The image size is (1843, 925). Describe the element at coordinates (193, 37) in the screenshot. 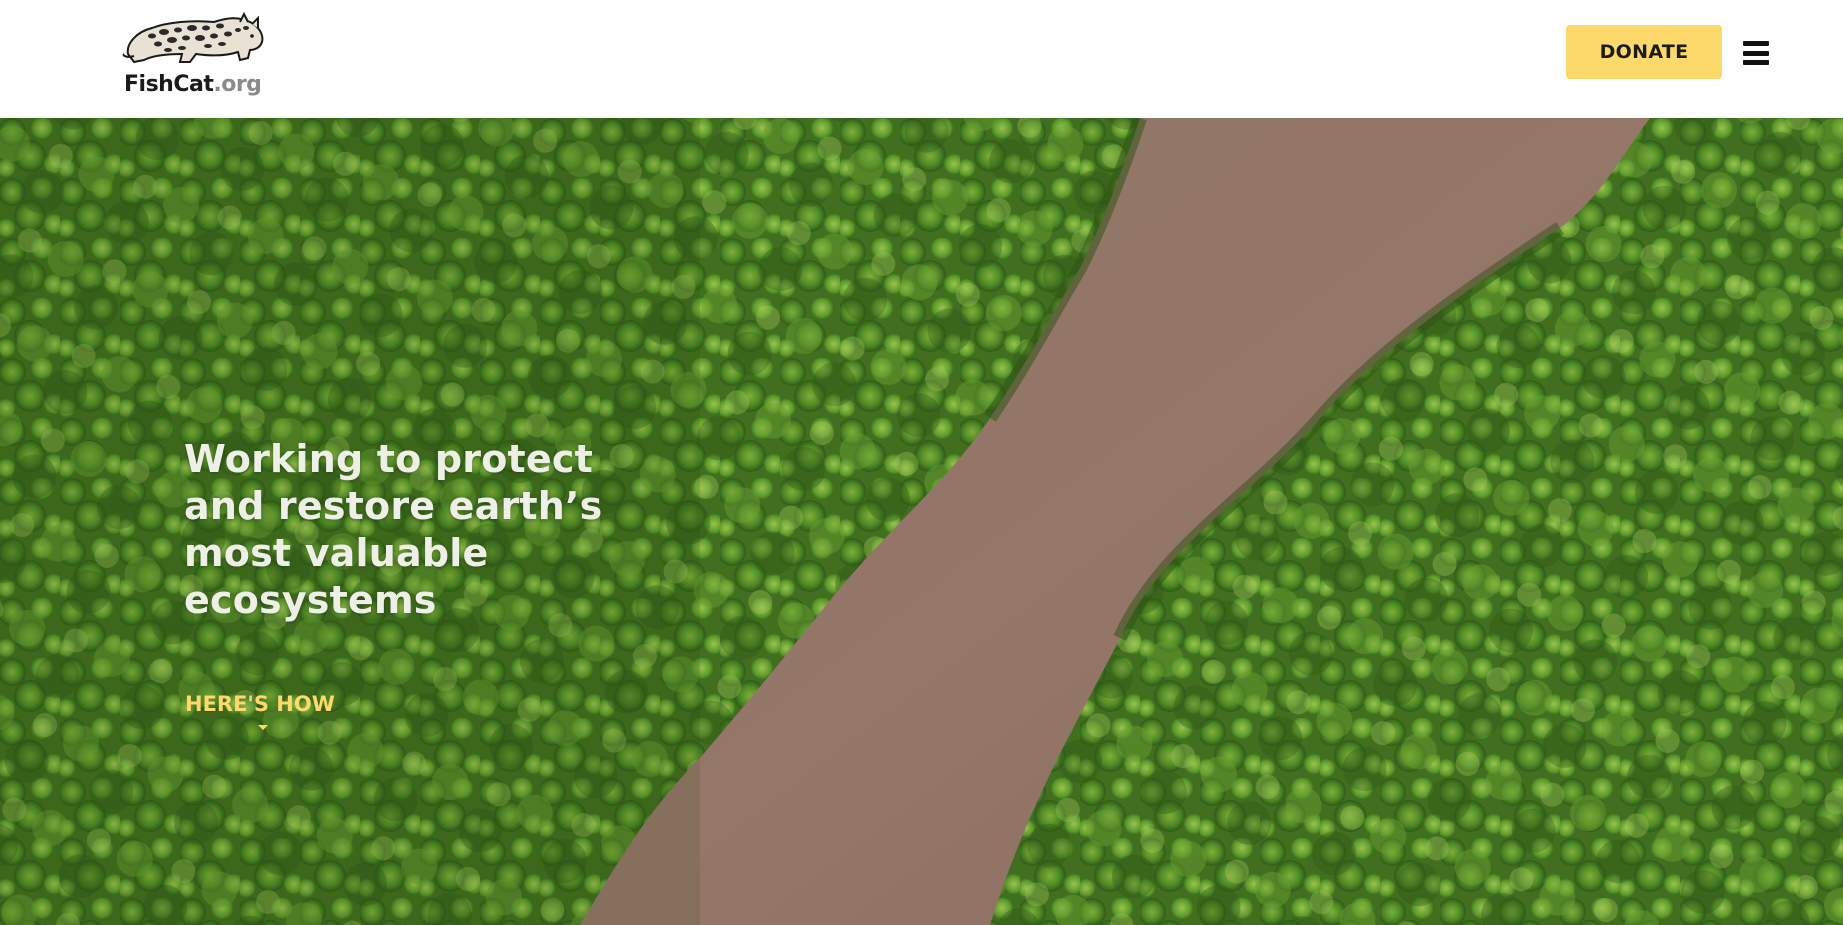

I see `fishing-cat-logo-icon` at that location.